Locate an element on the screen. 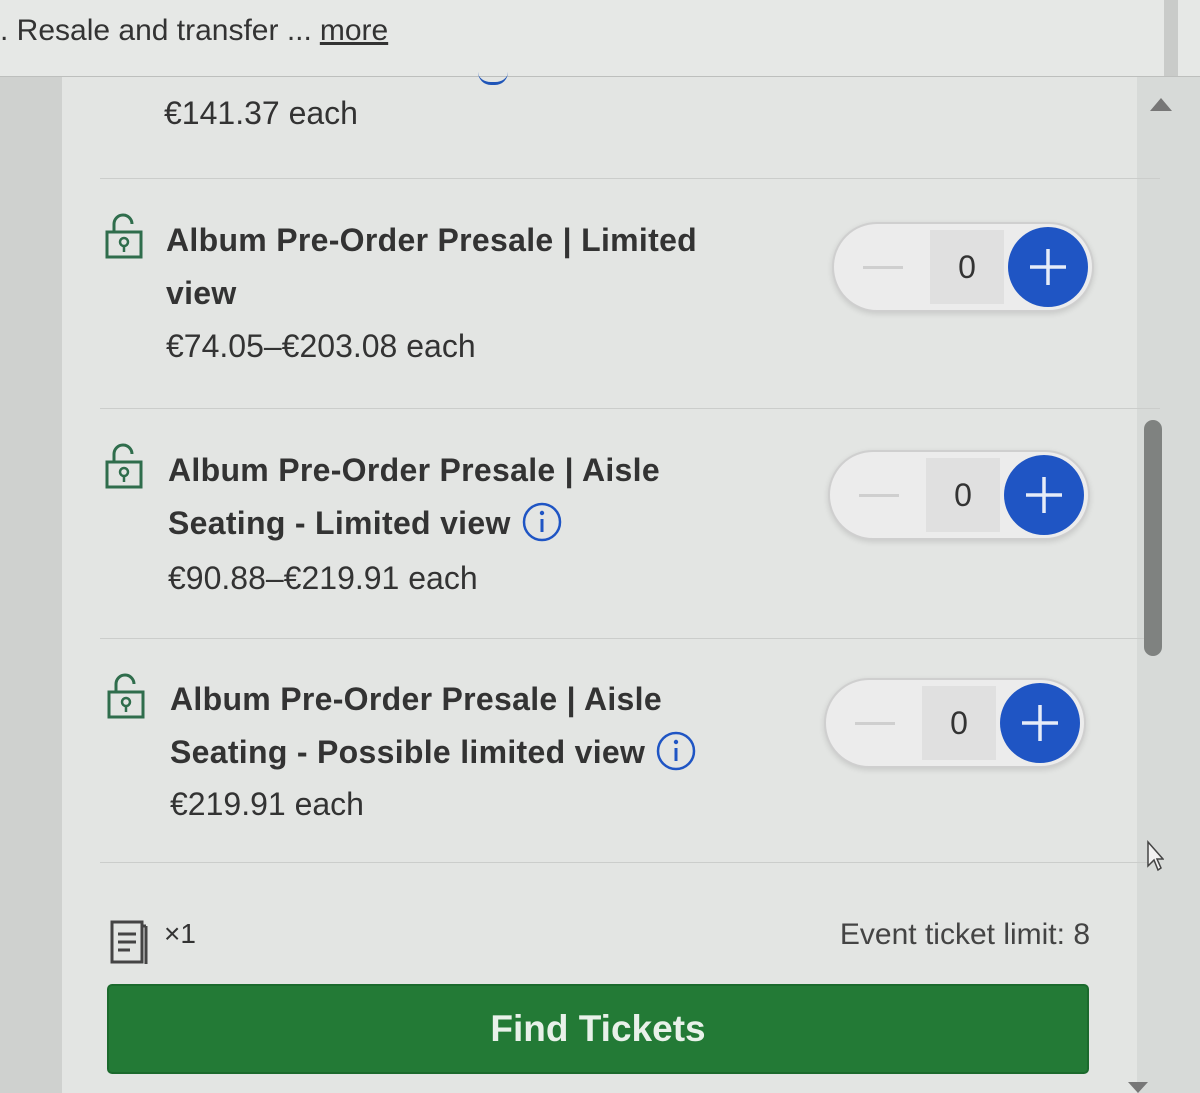 The width and height of the screenshot is (1200, 1093). find-tickets-button: Find Tickets is located at coordinates (598, 1029).